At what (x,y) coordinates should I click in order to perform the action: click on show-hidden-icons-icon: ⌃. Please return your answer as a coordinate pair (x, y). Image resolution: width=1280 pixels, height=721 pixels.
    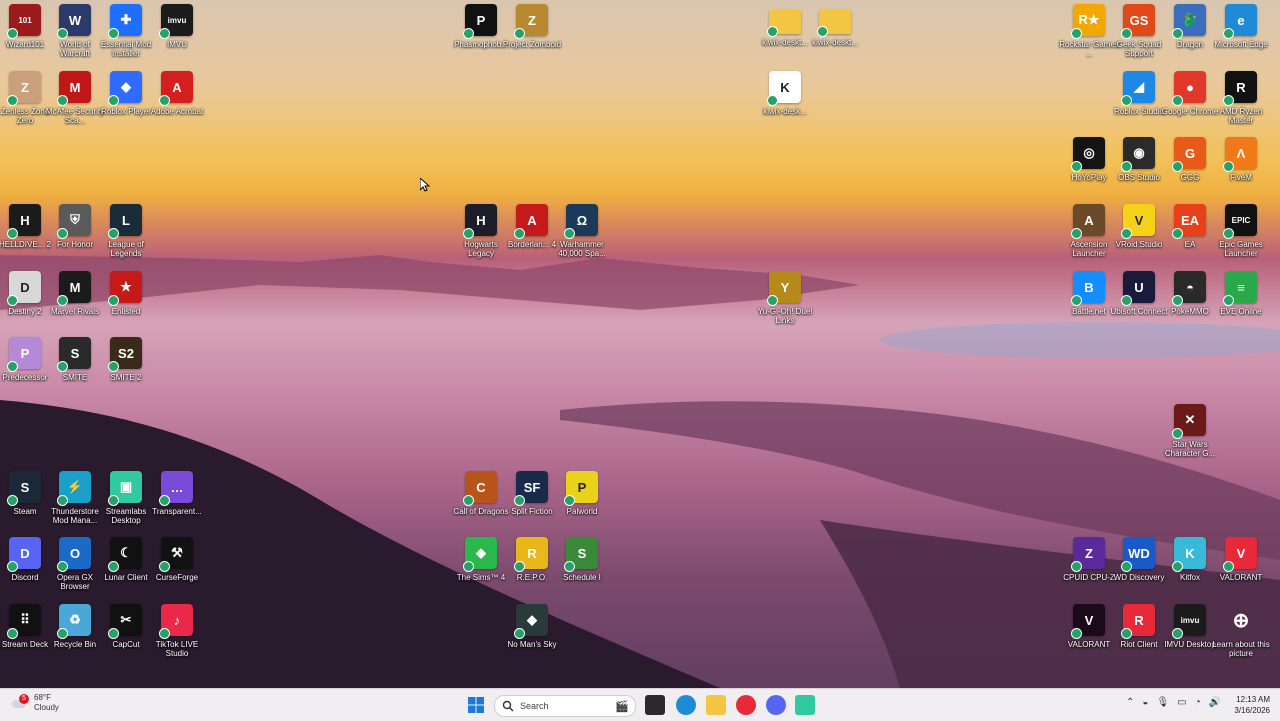
    Looking at the image, I should click on (1130, 702).